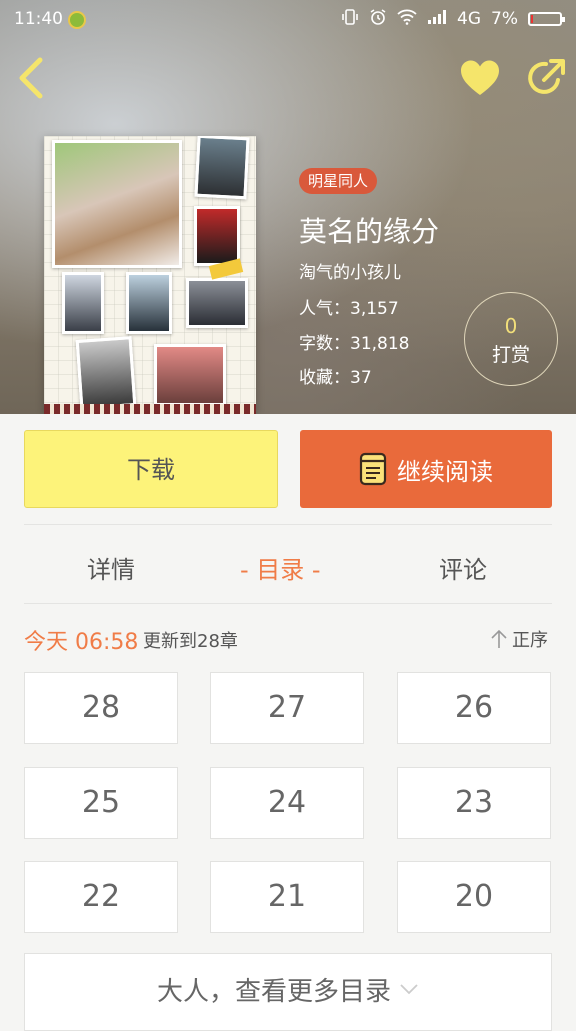  What do you see at coordinates (407, 19) in the screenshot?
I see `wifi-icon` at bounding box center [407, 19].